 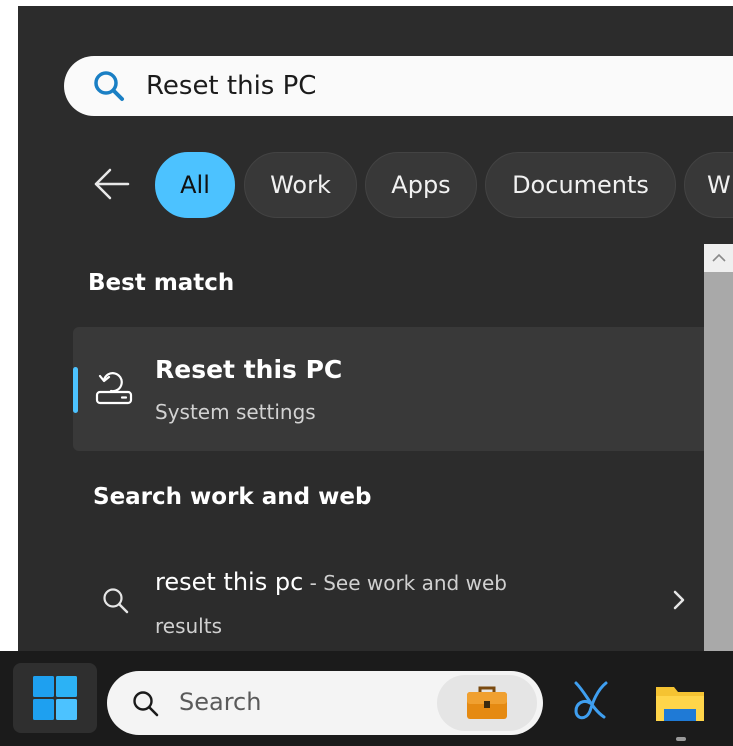 What do you see at coordinates (189, 626) in the screenshot?
I see `web-result-suffix-line2: results` at bounding box center [189, 626].